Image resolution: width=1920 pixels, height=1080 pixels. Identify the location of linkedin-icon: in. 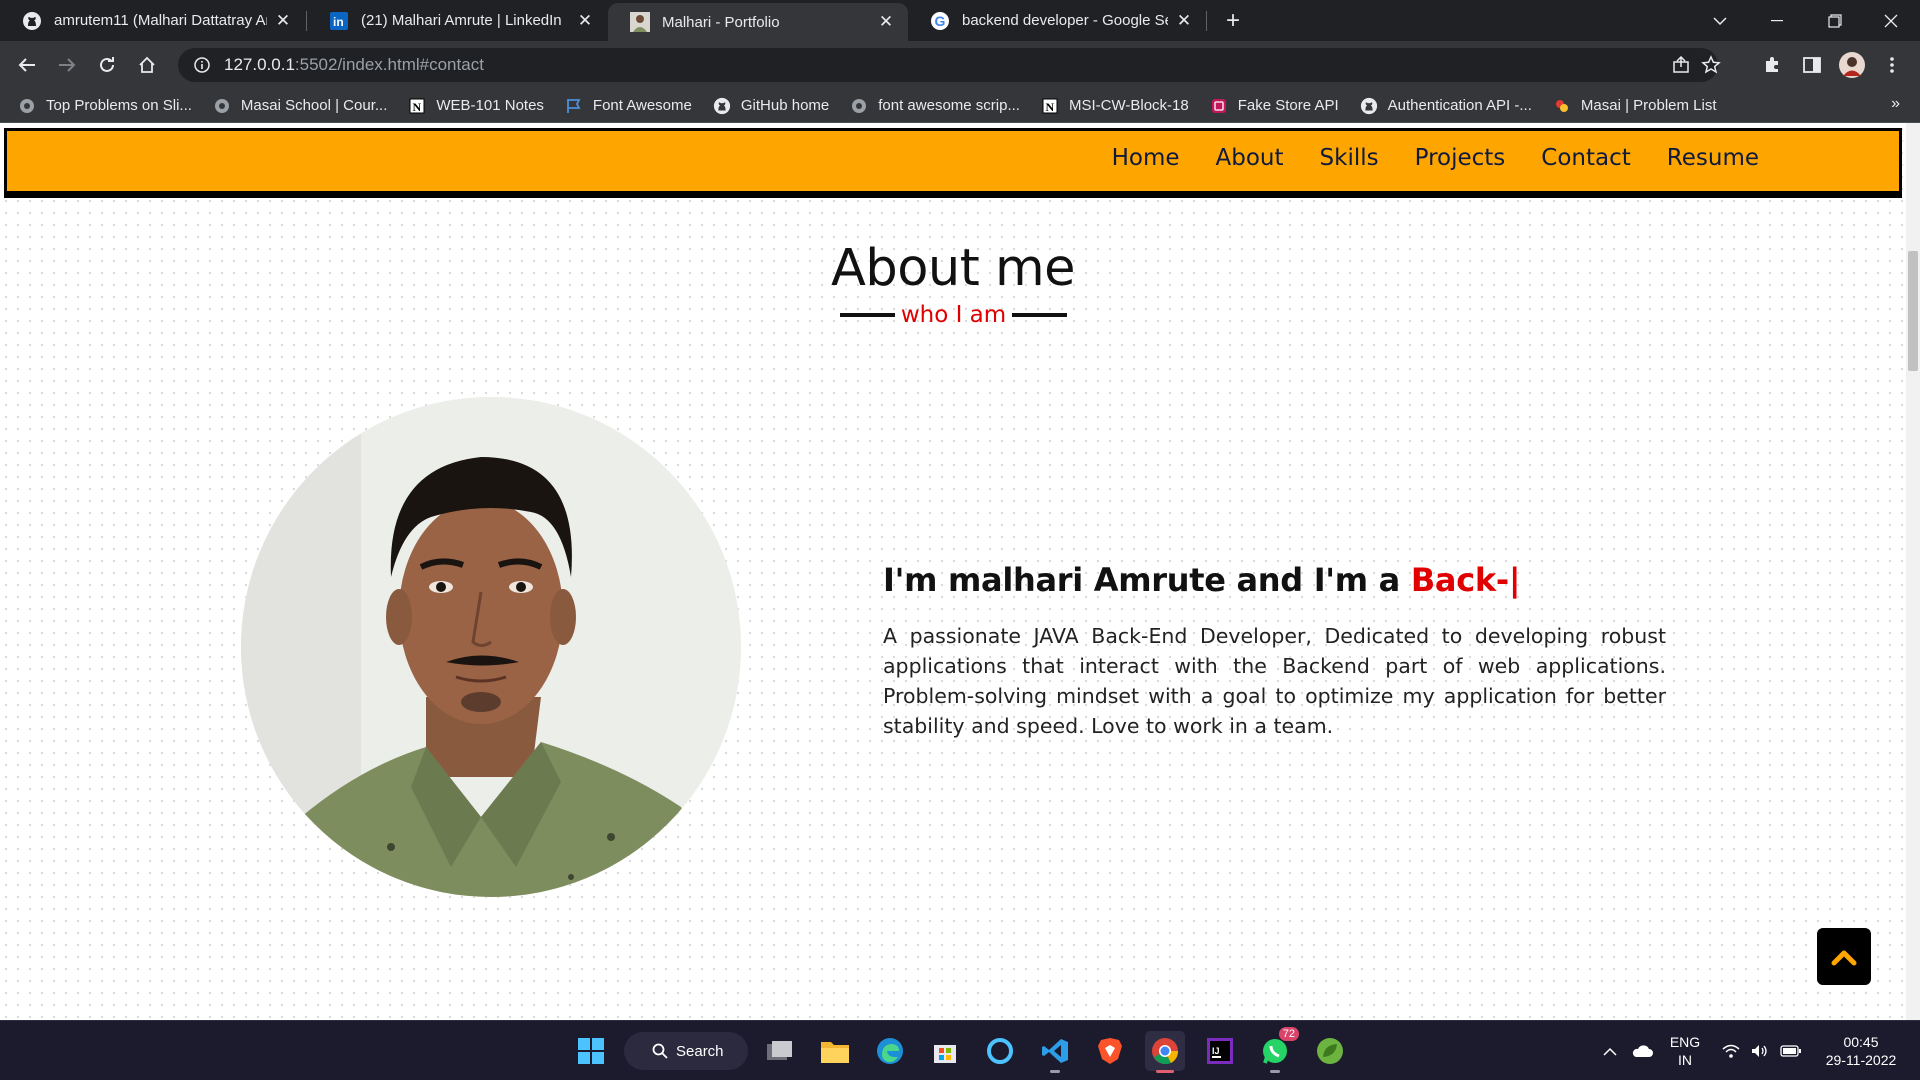
(339, 21).